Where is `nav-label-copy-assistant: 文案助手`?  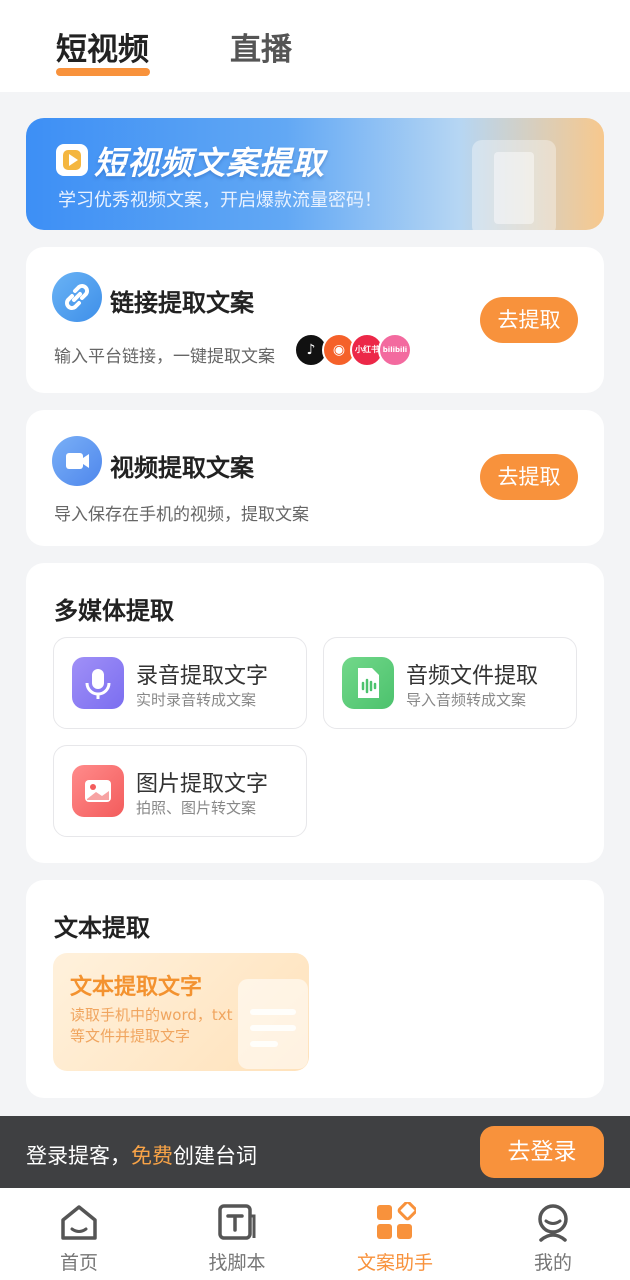 nav-label-copy-assistant: 文案助手 is located at coordinates (394, 1263).